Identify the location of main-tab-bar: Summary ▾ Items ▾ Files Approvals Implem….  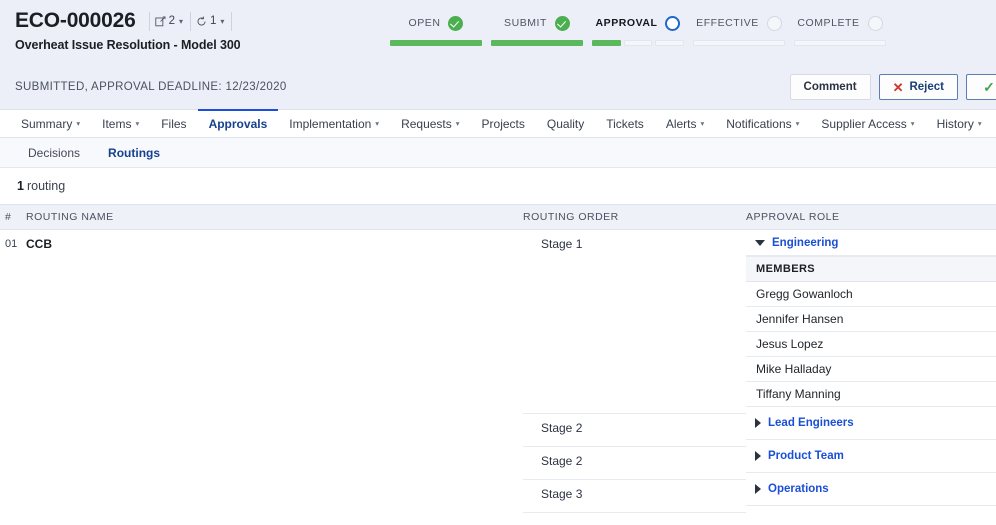
(498, 123).